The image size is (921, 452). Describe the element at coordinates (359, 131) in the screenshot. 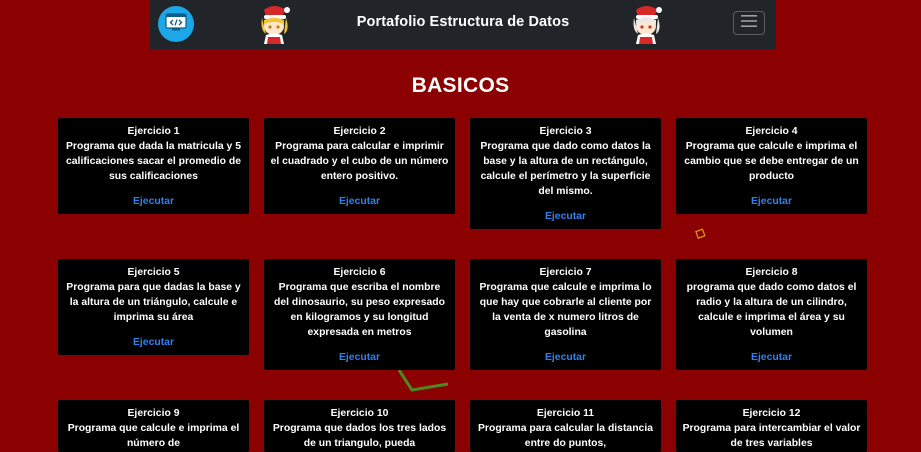

I see `card-title: Ejercicio 2` at that location.